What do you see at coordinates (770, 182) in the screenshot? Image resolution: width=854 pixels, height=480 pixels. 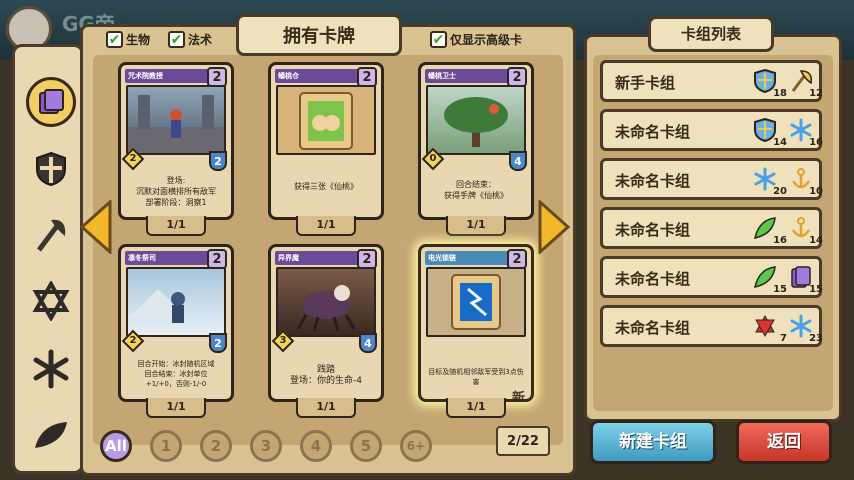 I see `snowflake-icon: 20` at bounding box center [770, 182].